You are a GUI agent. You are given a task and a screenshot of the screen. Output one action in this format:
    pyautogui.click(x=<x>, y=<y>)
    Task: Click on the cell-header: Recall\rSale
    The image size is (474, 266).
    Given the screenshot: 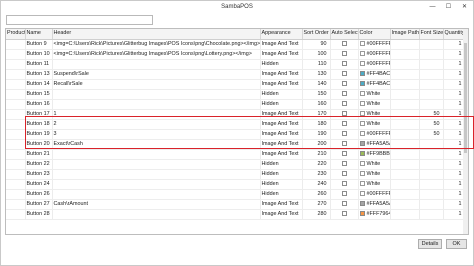 What is the action you would take?
    pyautogui.click(x=156, y=84)
    